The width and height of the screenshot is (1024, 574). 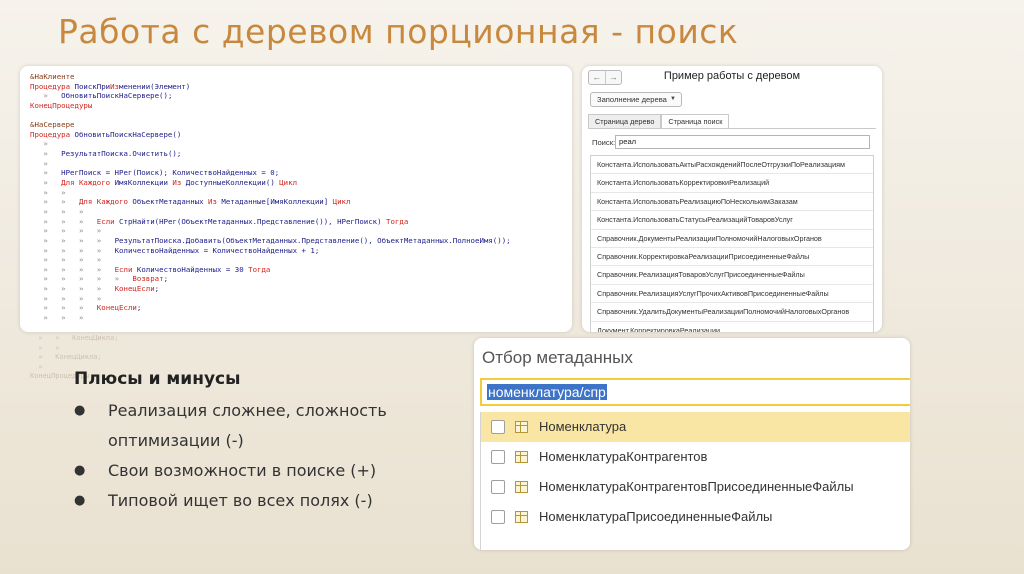 I want to click on pros-cons-item: ● Свои возможности в поиске (+), so click(x=262, y=471).